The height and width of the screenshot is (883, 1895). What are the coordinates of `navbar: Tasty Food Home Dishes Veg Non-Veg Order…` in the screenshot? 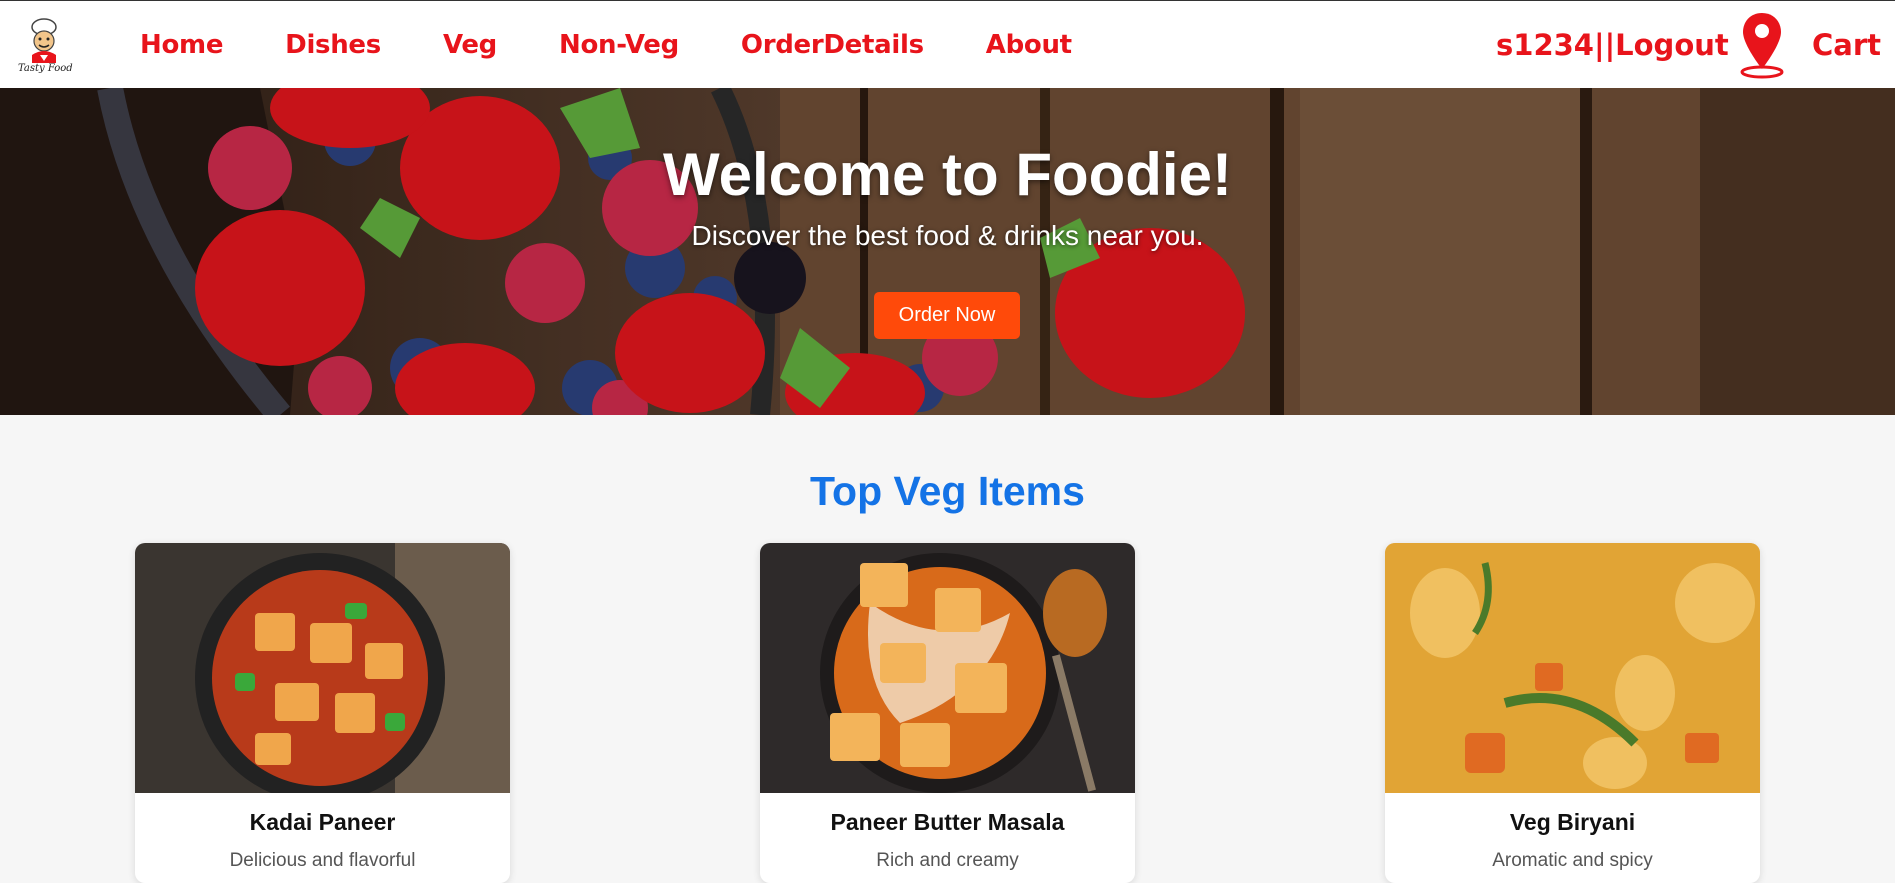 It's located at (947, 44).